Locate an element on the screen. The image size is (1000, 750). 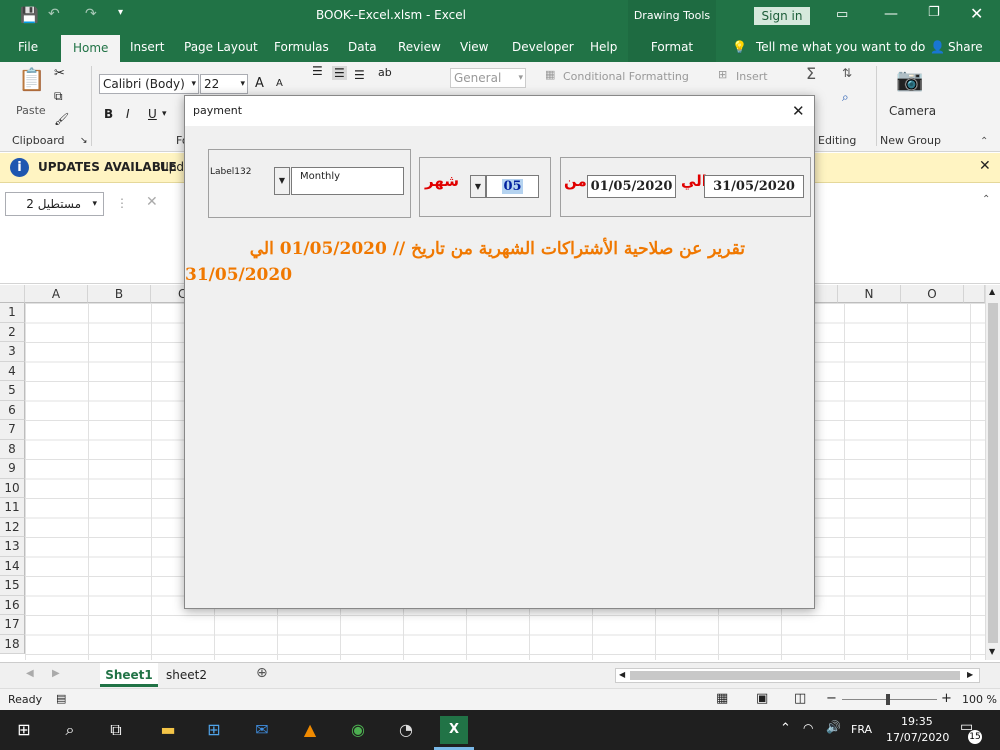
next-sheet-icon: ▶ is located at coordinates (56, 673).